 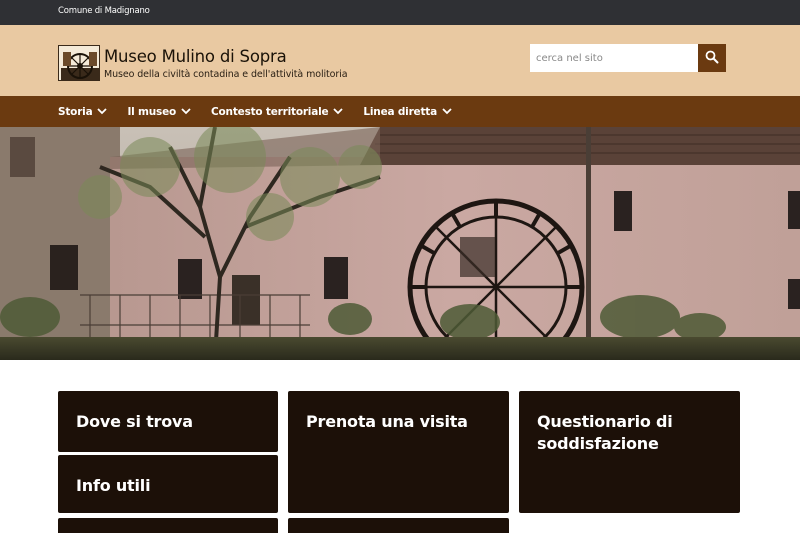 I want to click on nav-item-contesto-territoriale: Contesto territoriale, so click(x=277, y=111).